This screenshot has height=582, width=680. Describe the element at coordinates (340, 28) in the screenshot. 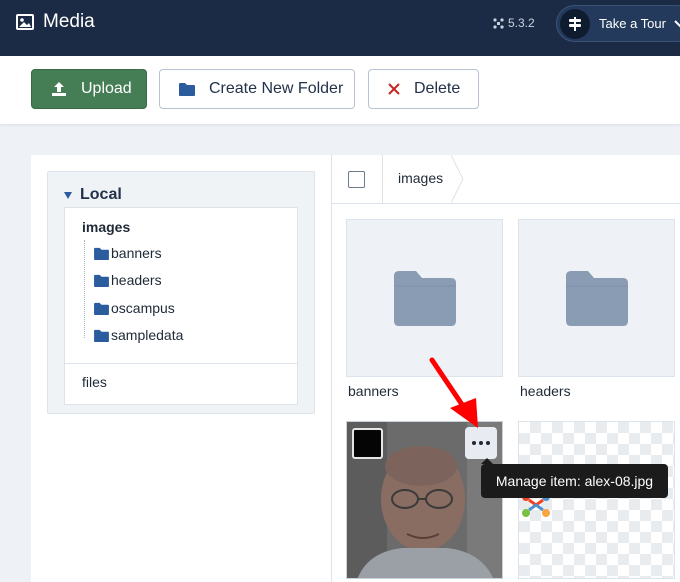

I see `app-header: Media 5.3.2 Take a Tour` at that location.